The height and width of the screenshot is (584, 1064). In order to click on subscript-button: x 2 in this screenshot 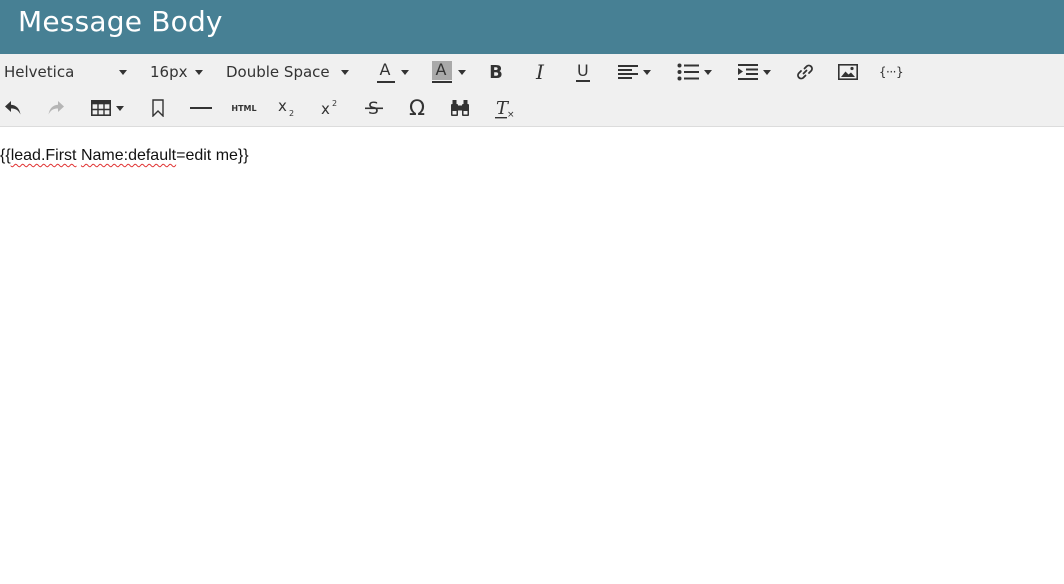, I will do `click(287, 108)`.